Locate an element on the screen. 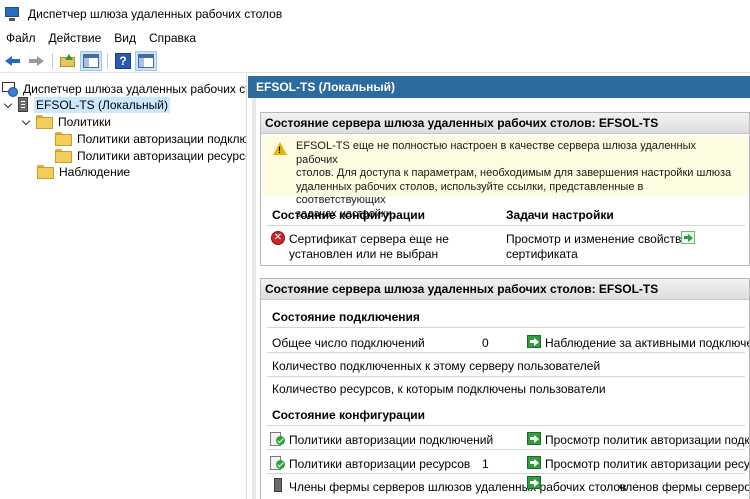  help-button: ? is located at coordinates (123, 61).